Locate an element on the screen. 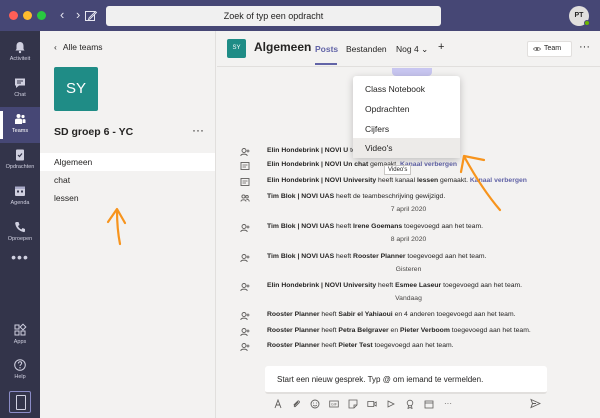 The width and height of the screenshot is (600, 418). add-tab-button: + is located at coordinates (441, 47).